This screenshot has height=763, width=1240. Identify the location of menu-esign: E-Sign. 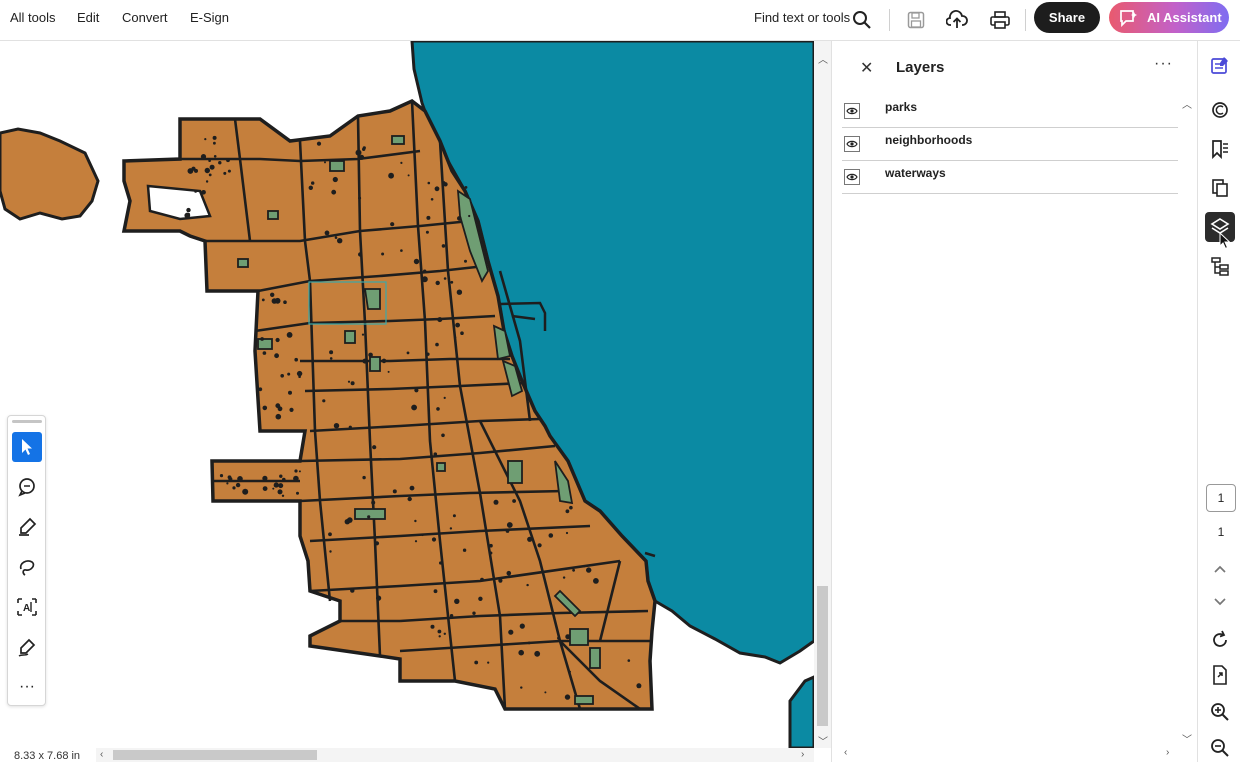
(209, 17).